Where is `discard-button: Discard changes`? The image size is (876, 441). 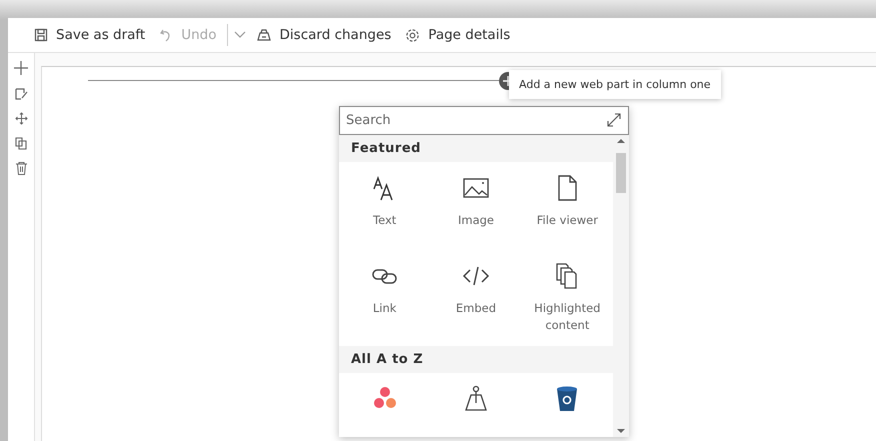 discard-button: Discard changes is located at coordinates (324, 35).